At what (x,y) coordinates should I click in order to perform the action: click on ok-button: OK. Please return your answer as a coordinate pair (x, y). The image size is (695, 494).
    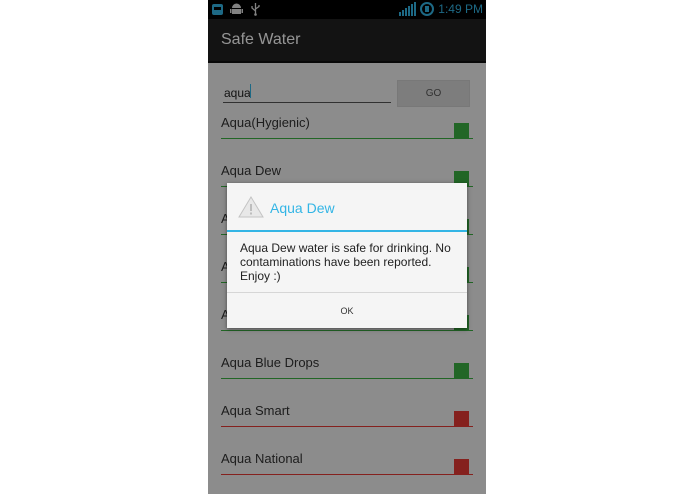
    Looking at the image, I should click on (347, 310).